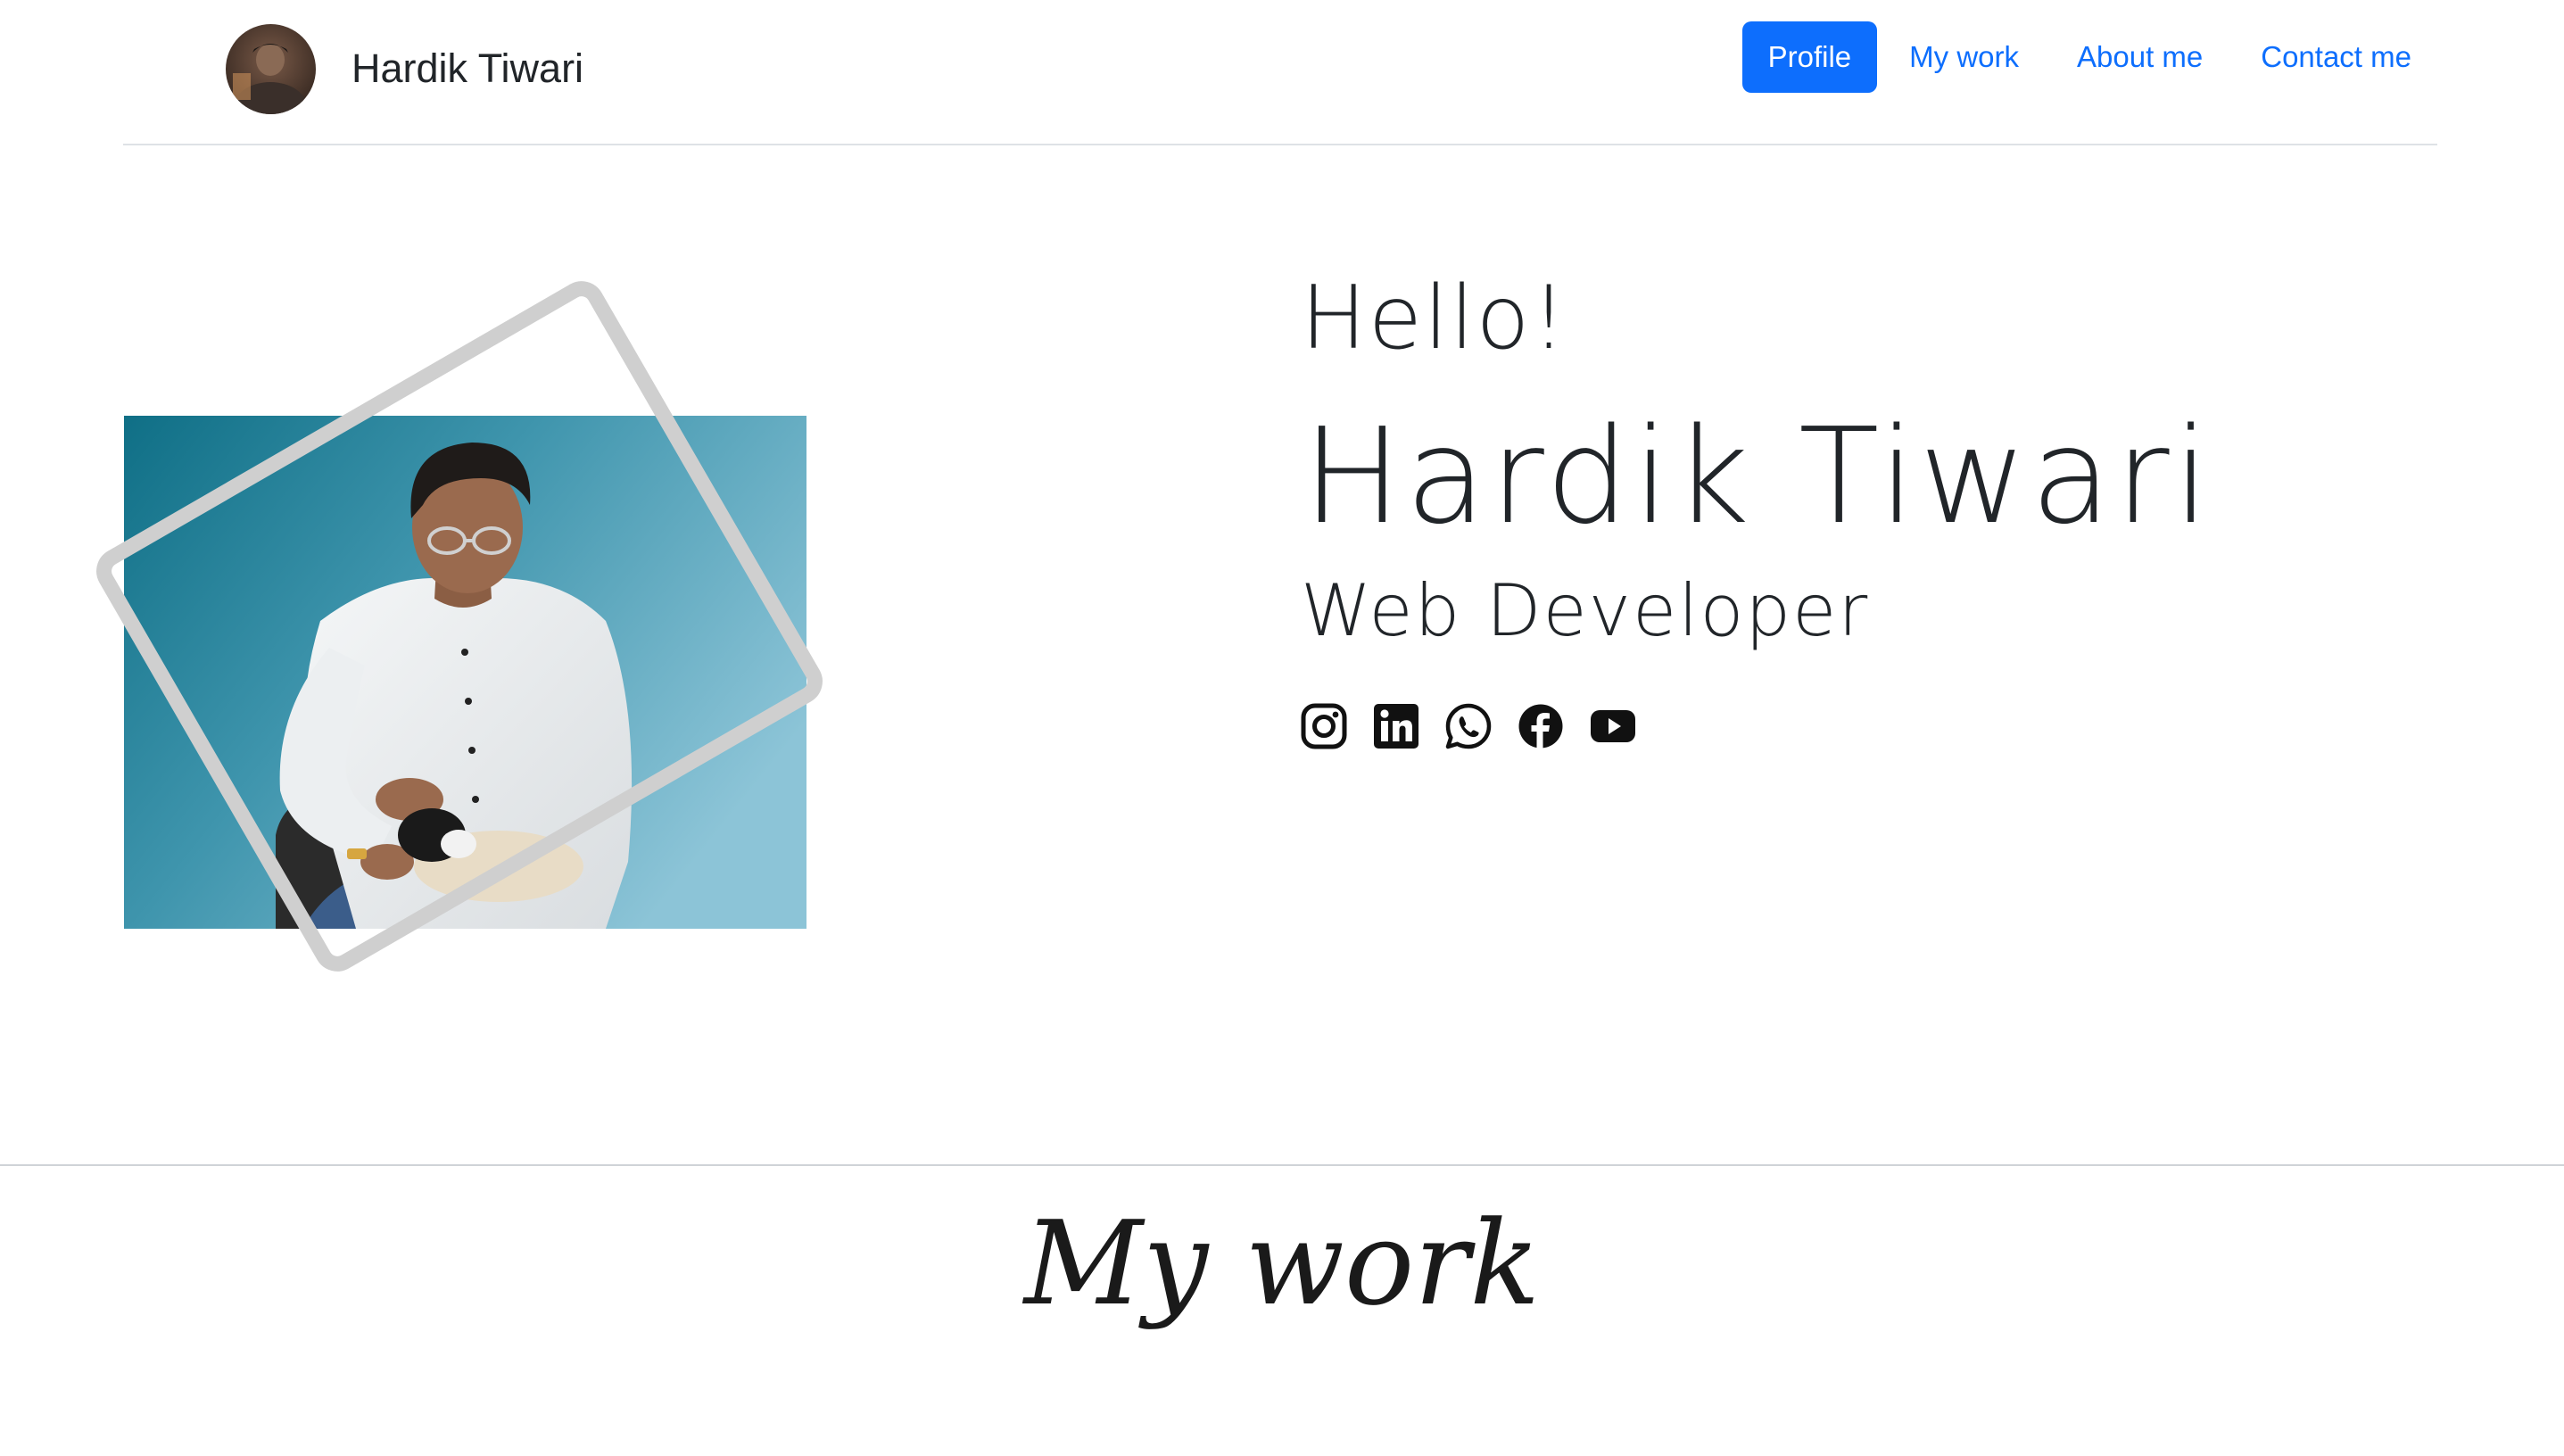 The width and height of the screenshot is (2564, 1456). I want to click on social-links, so click(1468, 726).